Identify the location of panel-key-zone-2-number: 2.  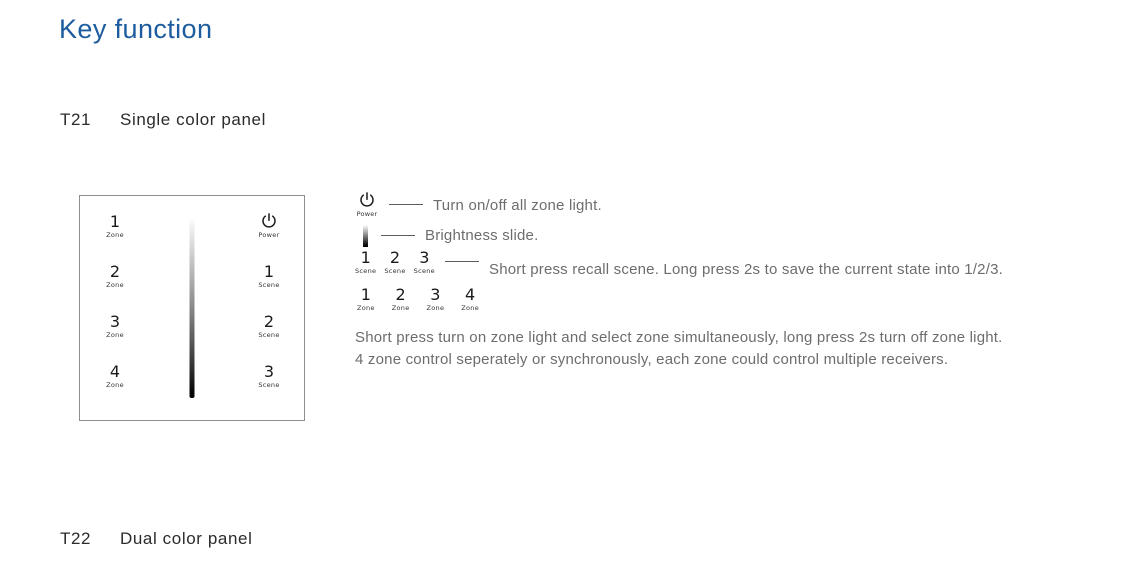
(115, 271).